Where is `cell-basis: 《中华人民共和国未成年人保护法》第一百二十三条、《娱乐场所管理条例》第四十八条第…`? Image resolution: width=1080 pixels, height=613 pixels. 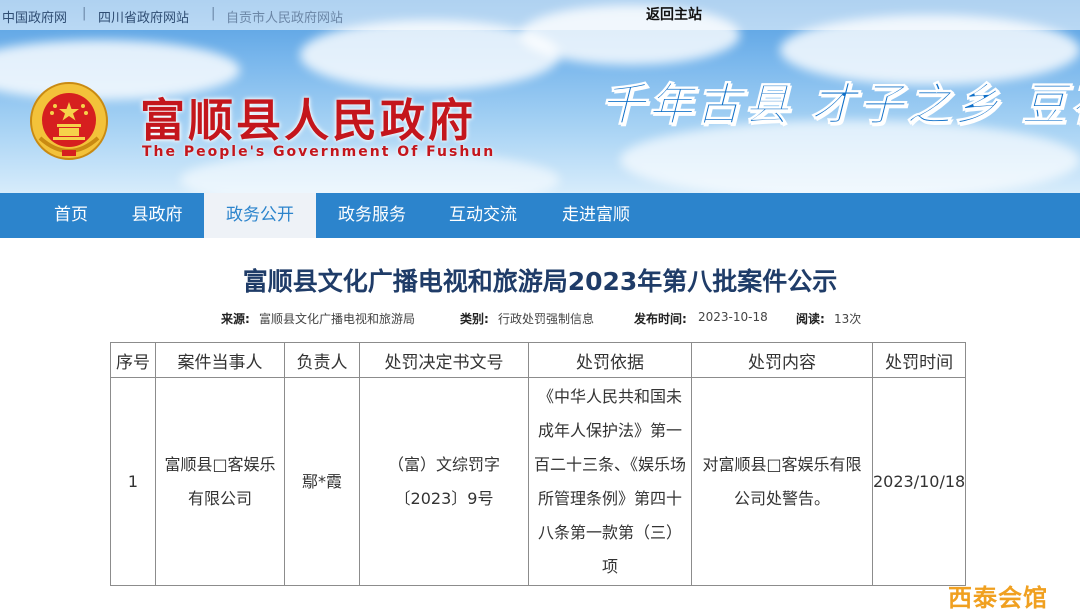
cell-basis: 《中华人民共和国未成年人保护法》第一百二十三条、《娱乐场所管理条例》第四十八条第… is located at coordinates (610, 481).